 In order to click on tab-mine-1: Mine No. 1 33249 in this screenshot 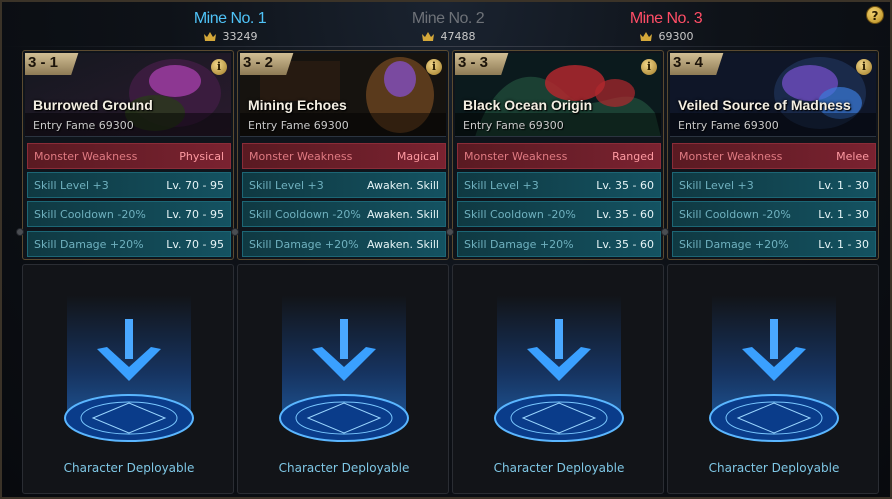, I will do `click(230, 26)`.